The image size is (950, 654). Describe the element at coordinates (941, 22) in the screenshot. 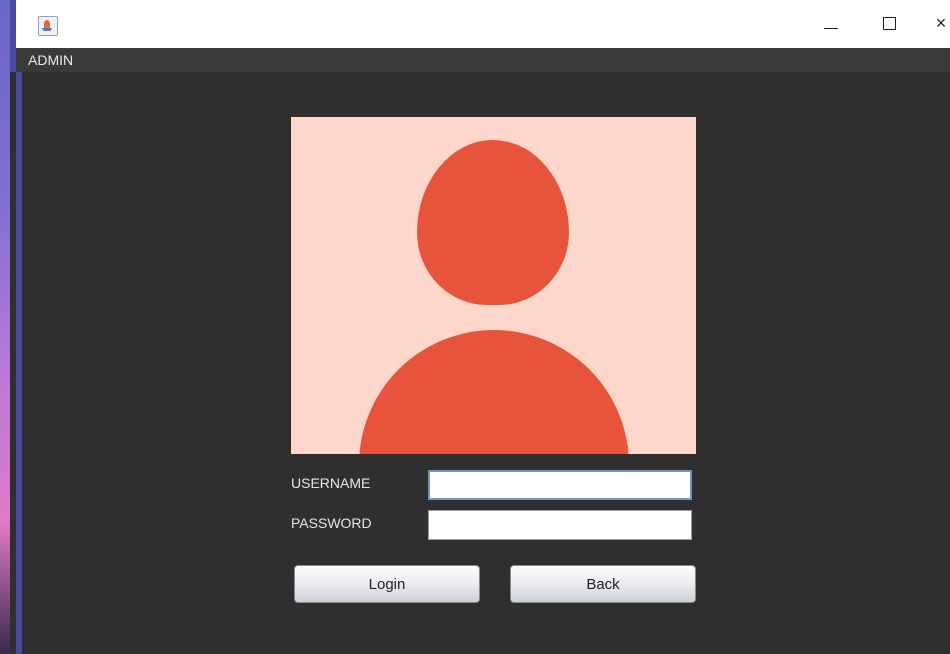

I see `close-icon: ×` at that location.